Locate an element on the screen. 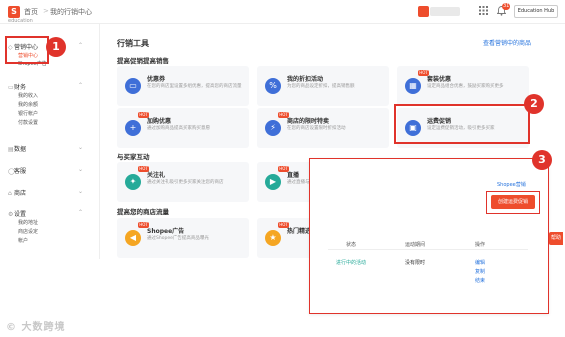  card-title: 优惠券 is located at coordinates (156, 79).